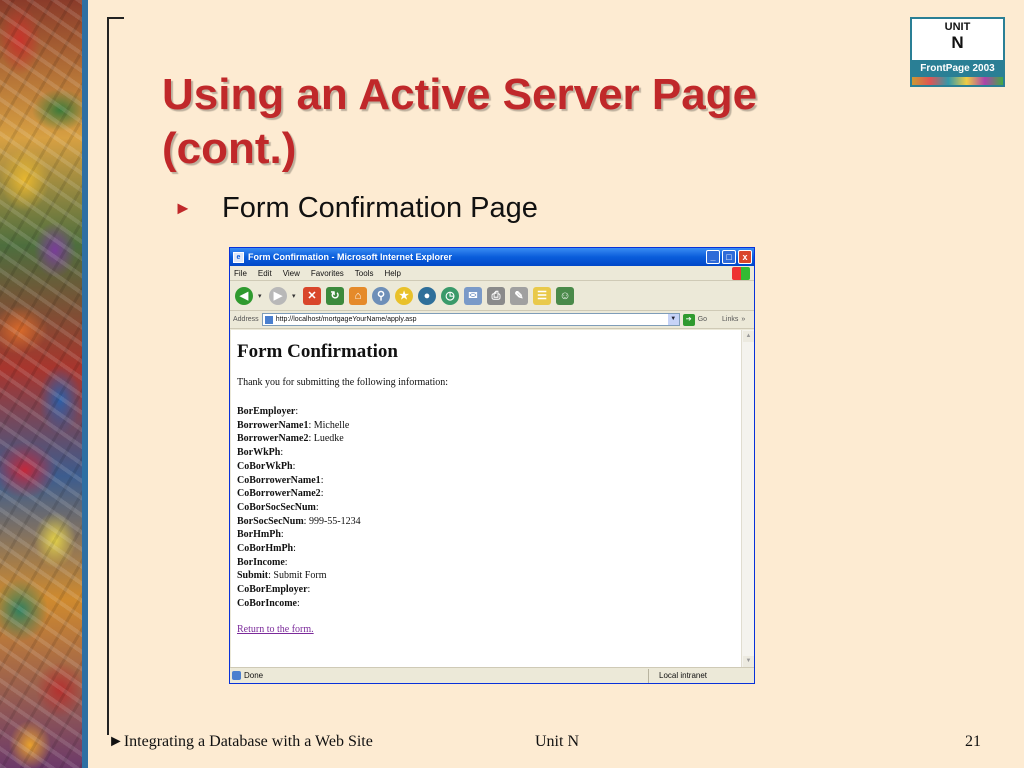  What do you see at coordinates (267, 603) in the screenshot?
I see `field-name: CoBorIncome` at bounding box center [267, 603].